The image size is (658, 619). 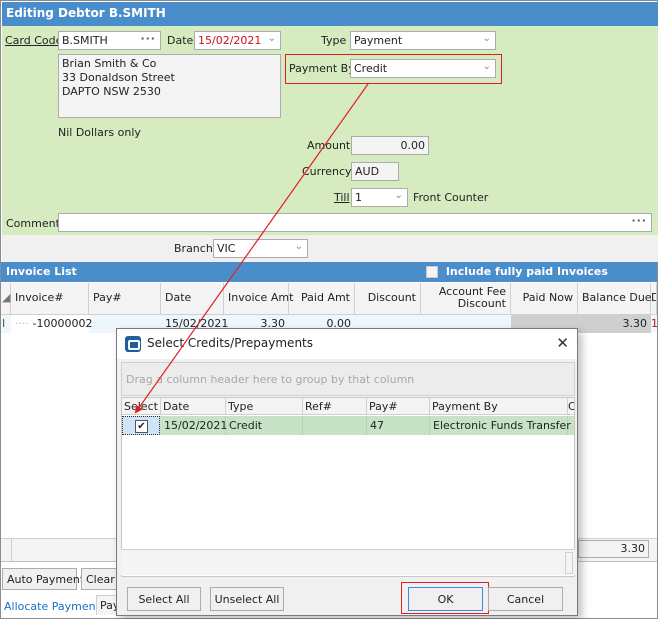 What do you see at coordinates (347, 344) in the screenshot?
I see `dialog-titlebar: Select Credits/Prepayments ✕` at bounding box center [347, 344].